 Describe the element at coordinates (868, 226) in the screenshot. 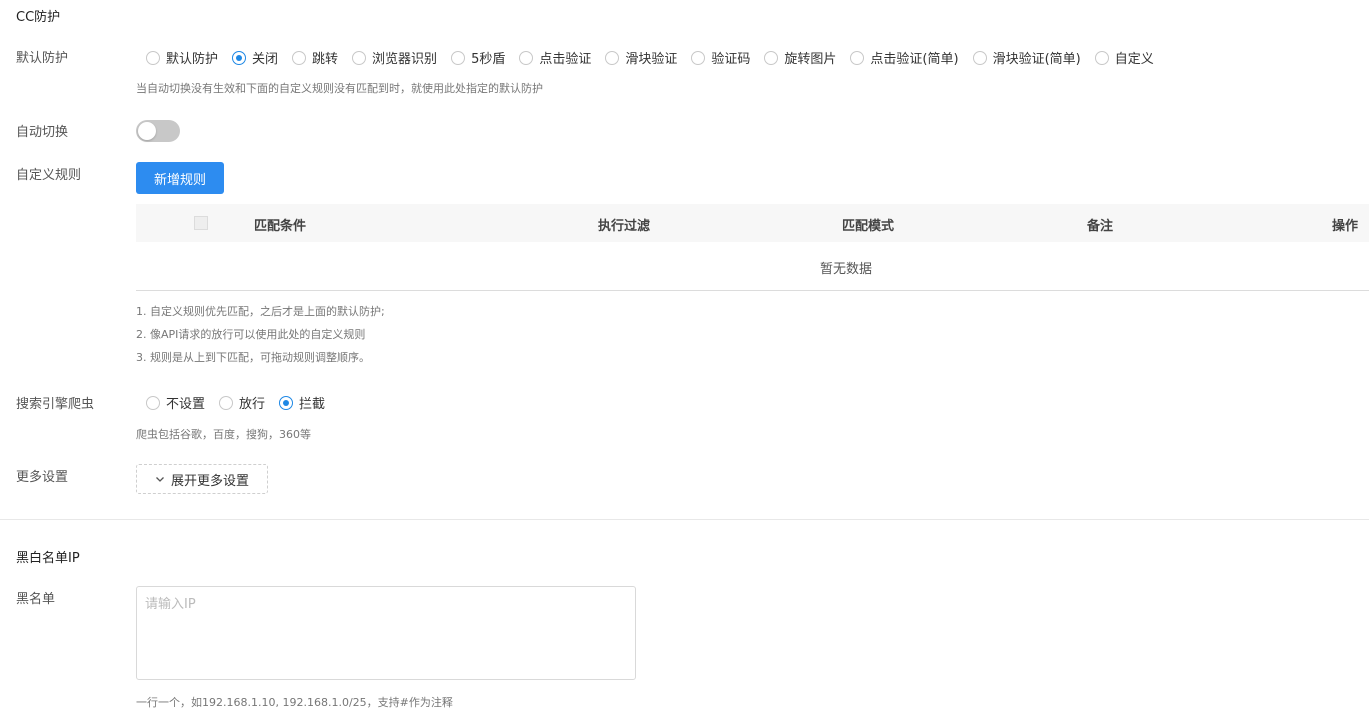

I see `column-header-match-mode: 匹配模式` at that location.